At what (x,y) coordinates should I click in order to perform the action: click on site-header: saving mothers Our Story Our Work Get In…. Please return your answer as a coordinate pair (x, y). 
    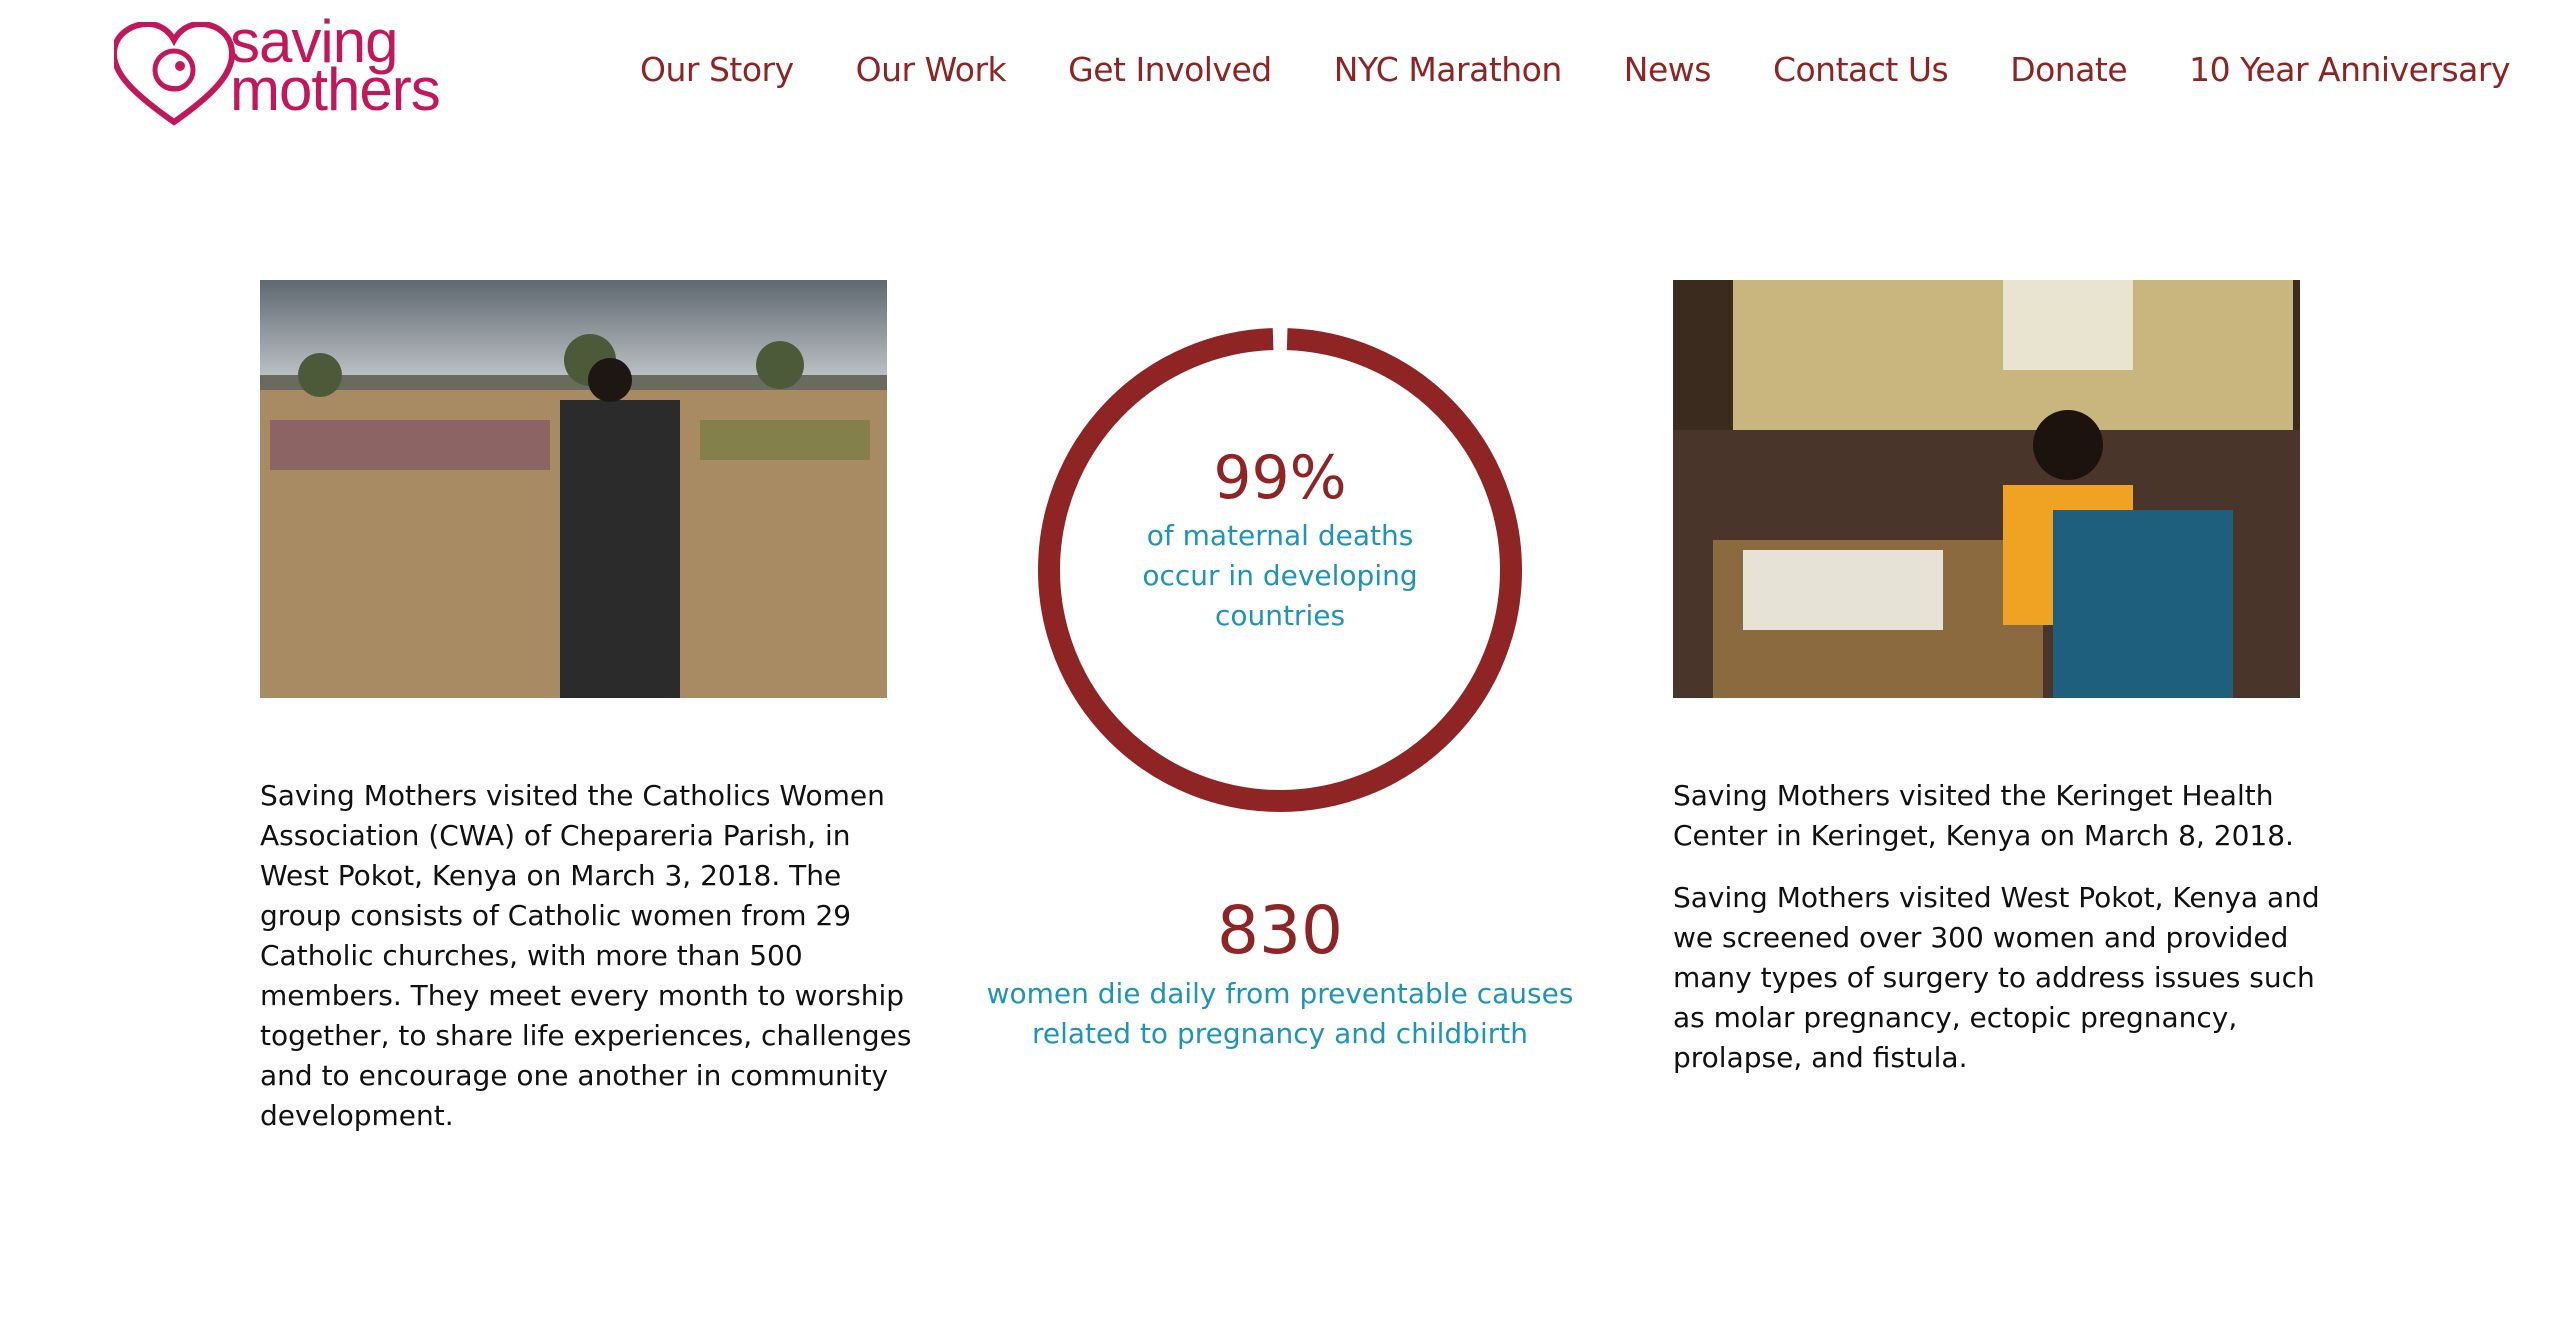
    Looking at the image, I should click on (1280, 65).